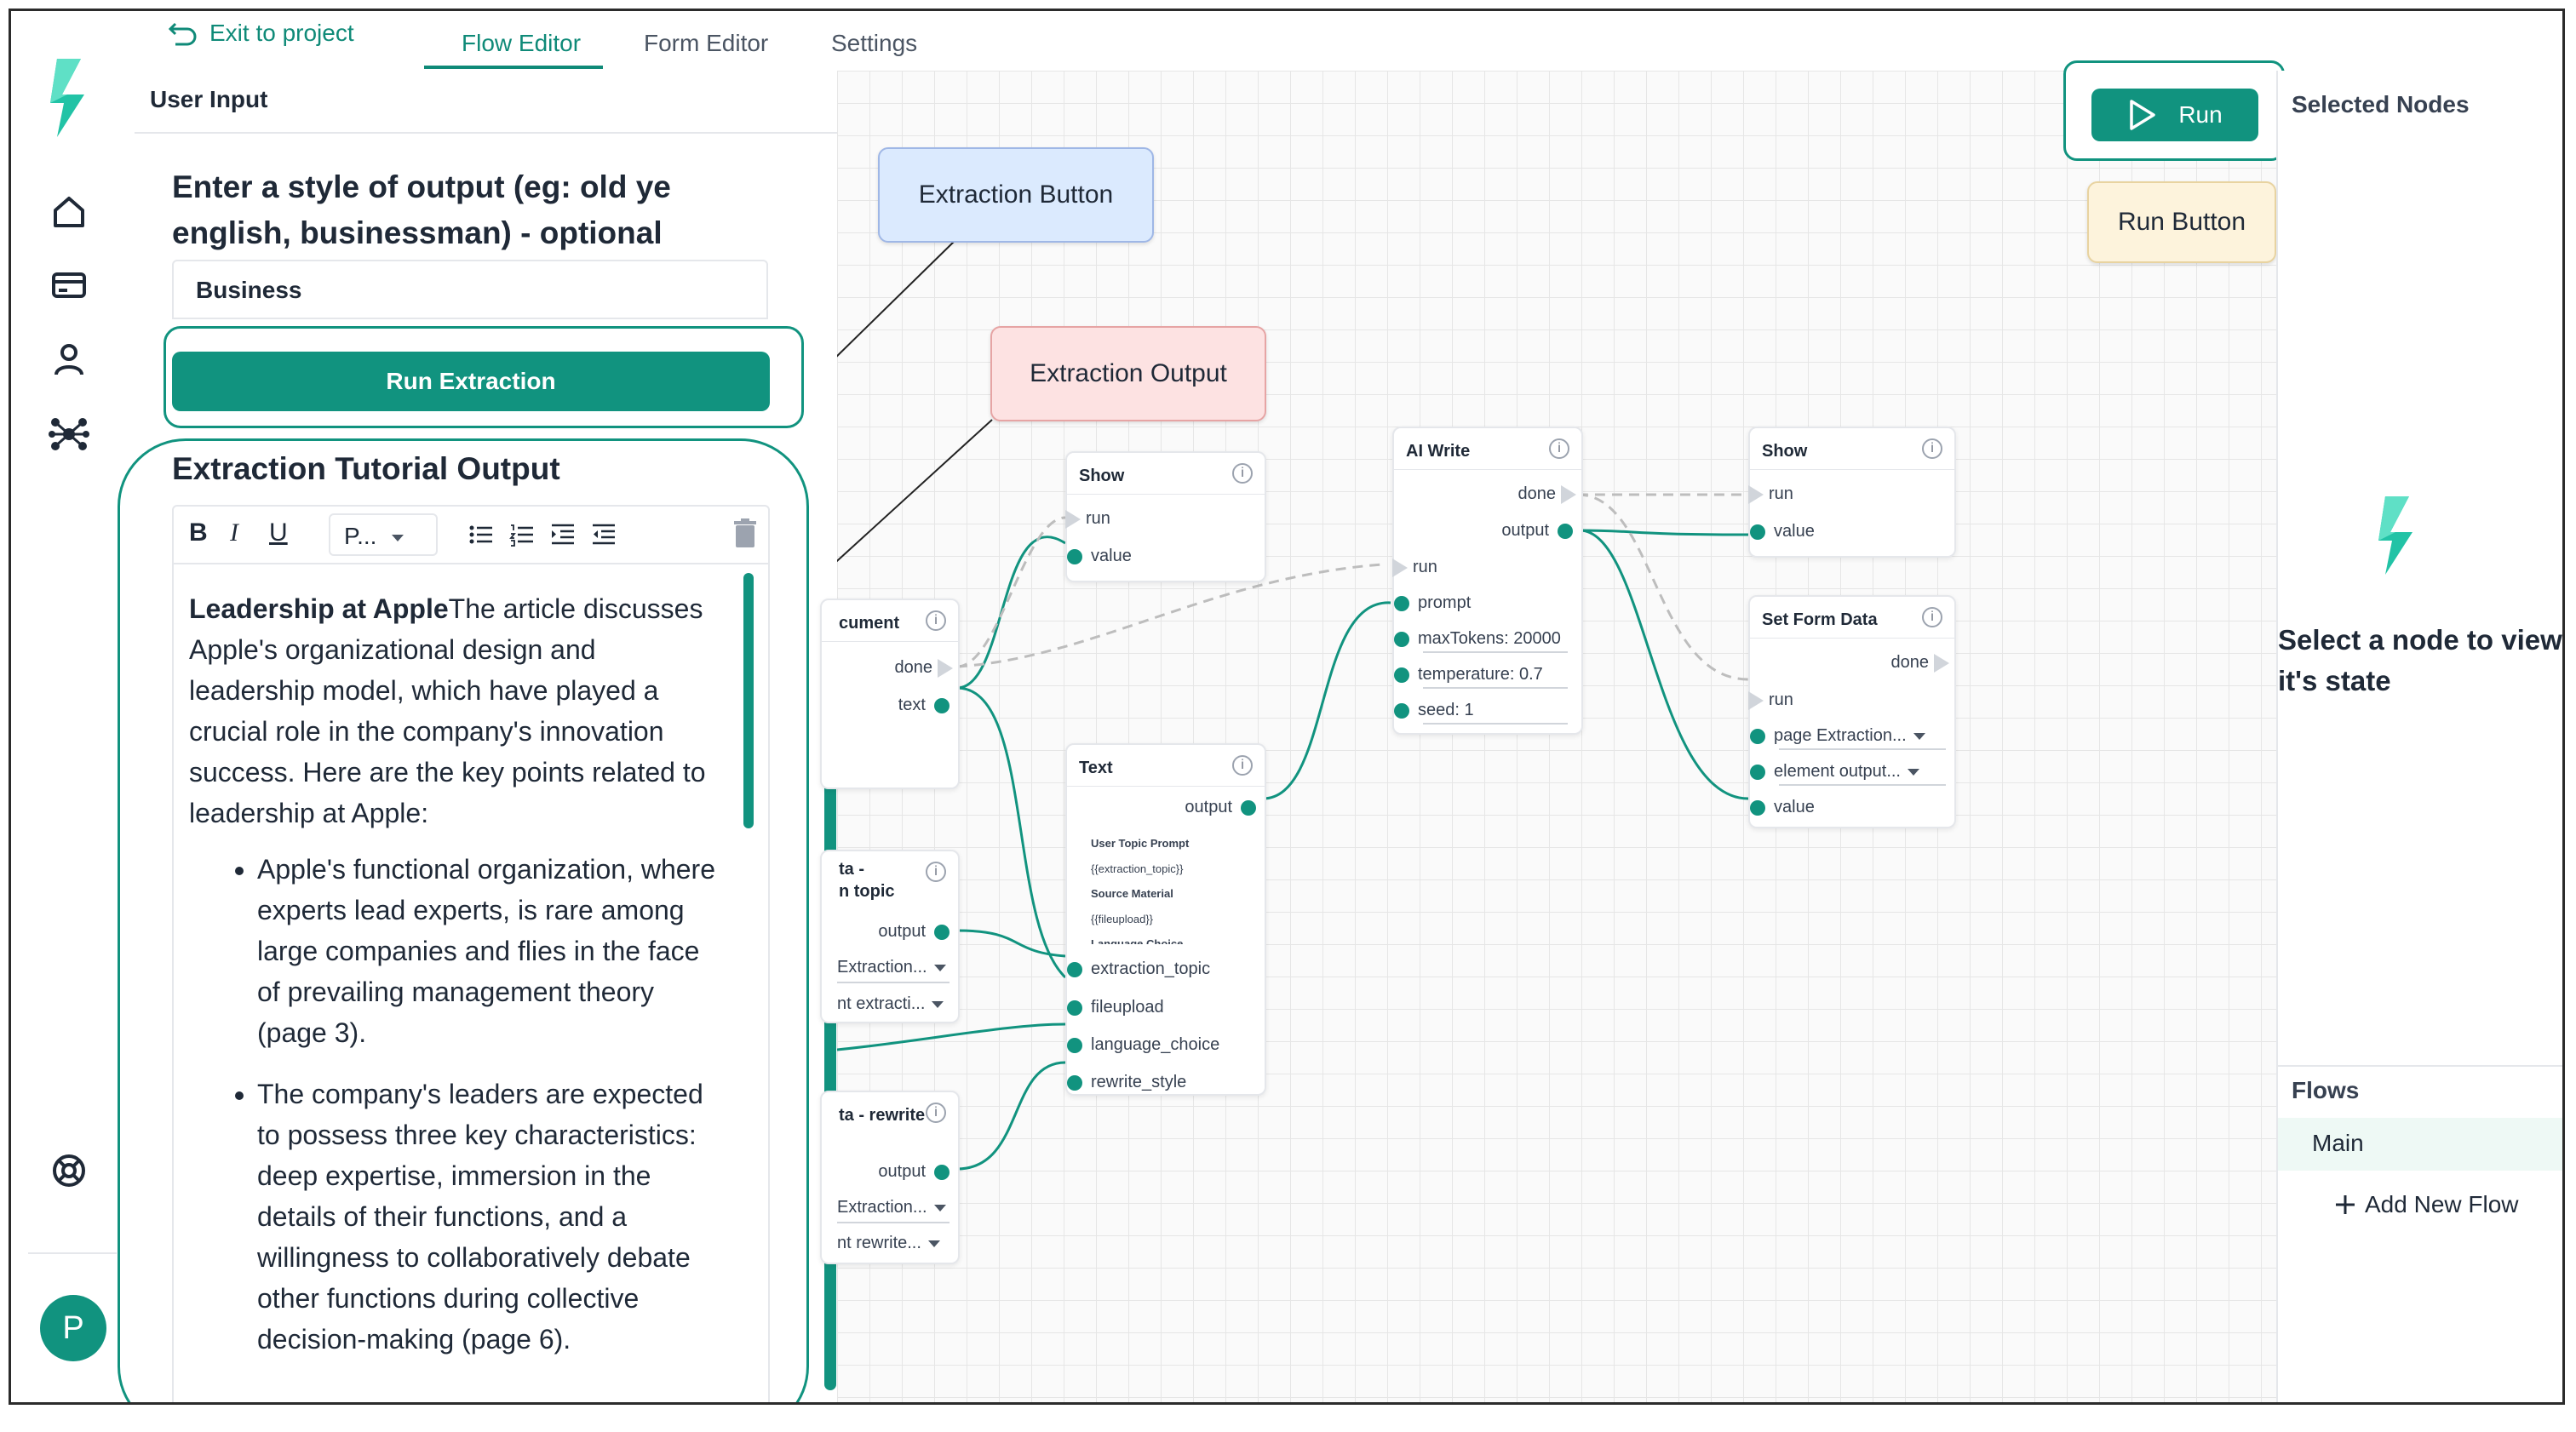 Image resolution: width=2576 pixels, height=1432 pixels. What do you see at coordinates (521, 43) in the screenshot?
I see `tab-flow-editor: Flow Editor` at bounding box center [521, 43].